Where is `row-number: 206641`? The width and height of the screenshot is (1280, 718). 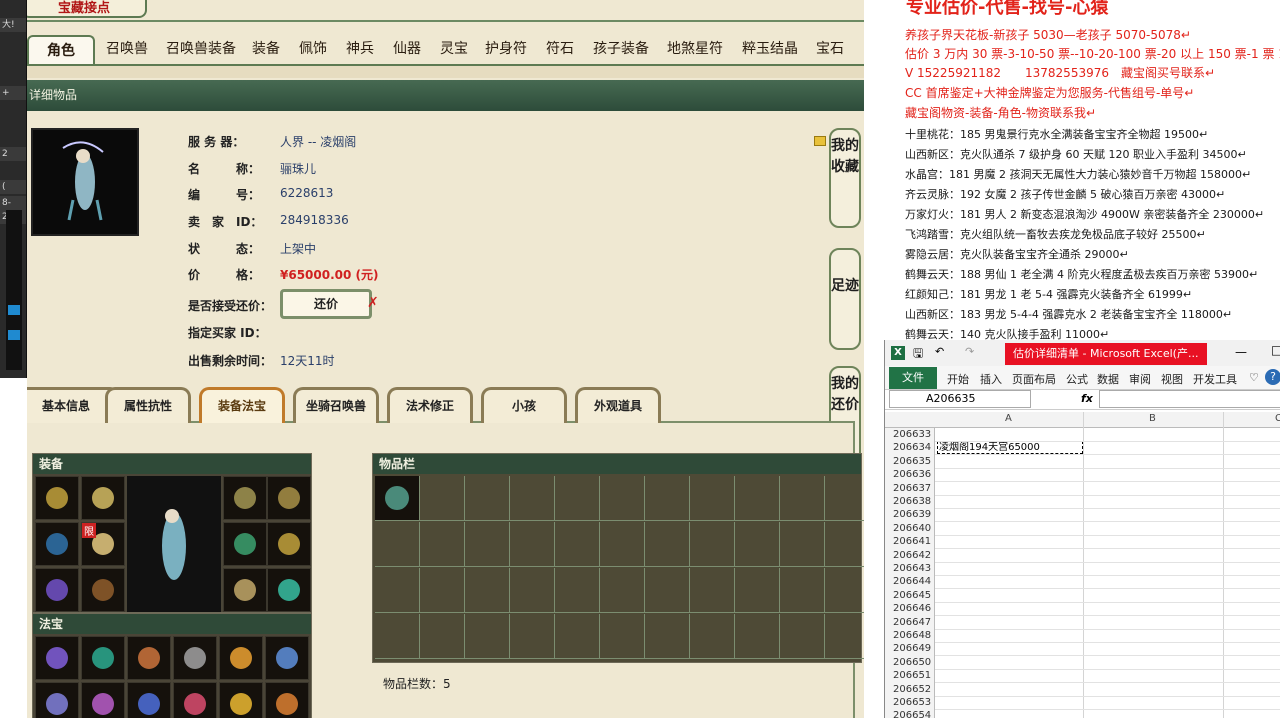 row-number: 206641 is located at coordinates (910, 542).